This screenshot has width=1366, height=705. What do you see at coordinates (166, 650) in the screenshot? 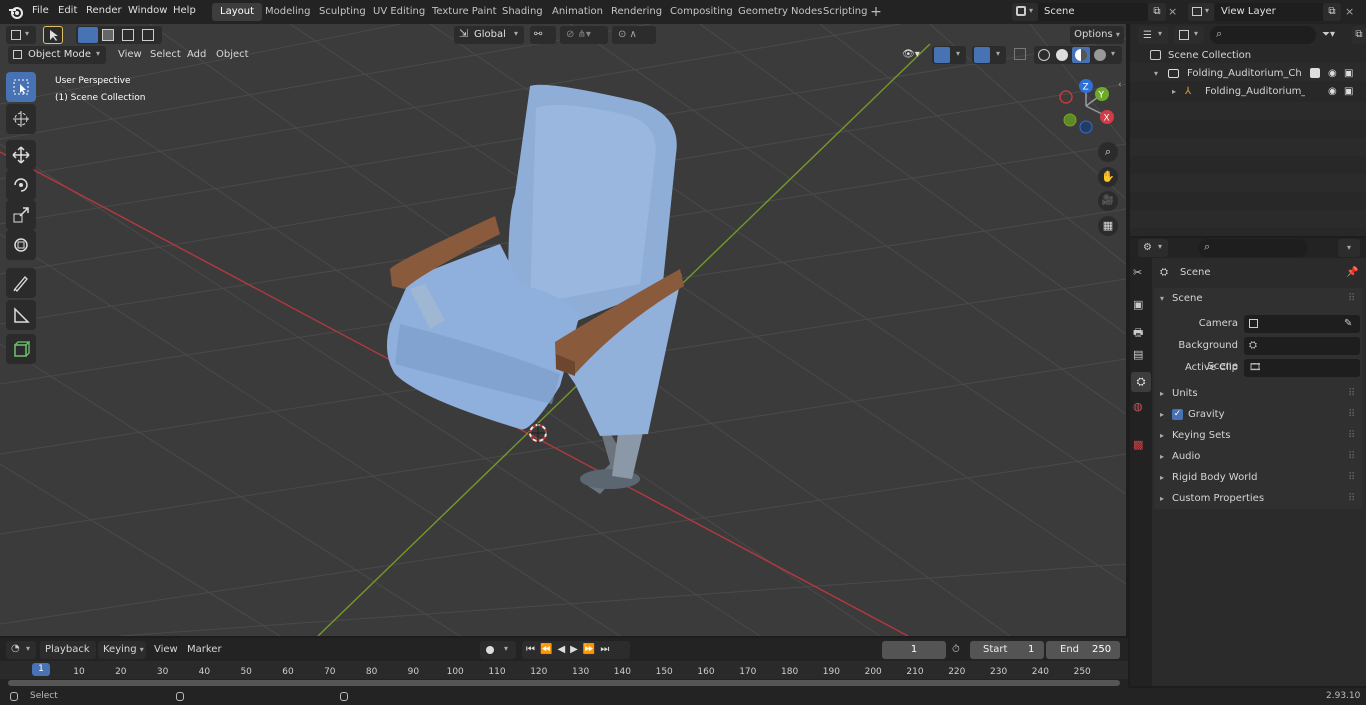
I see `timeline-menu-view: View` at bounding box center [166, 650].